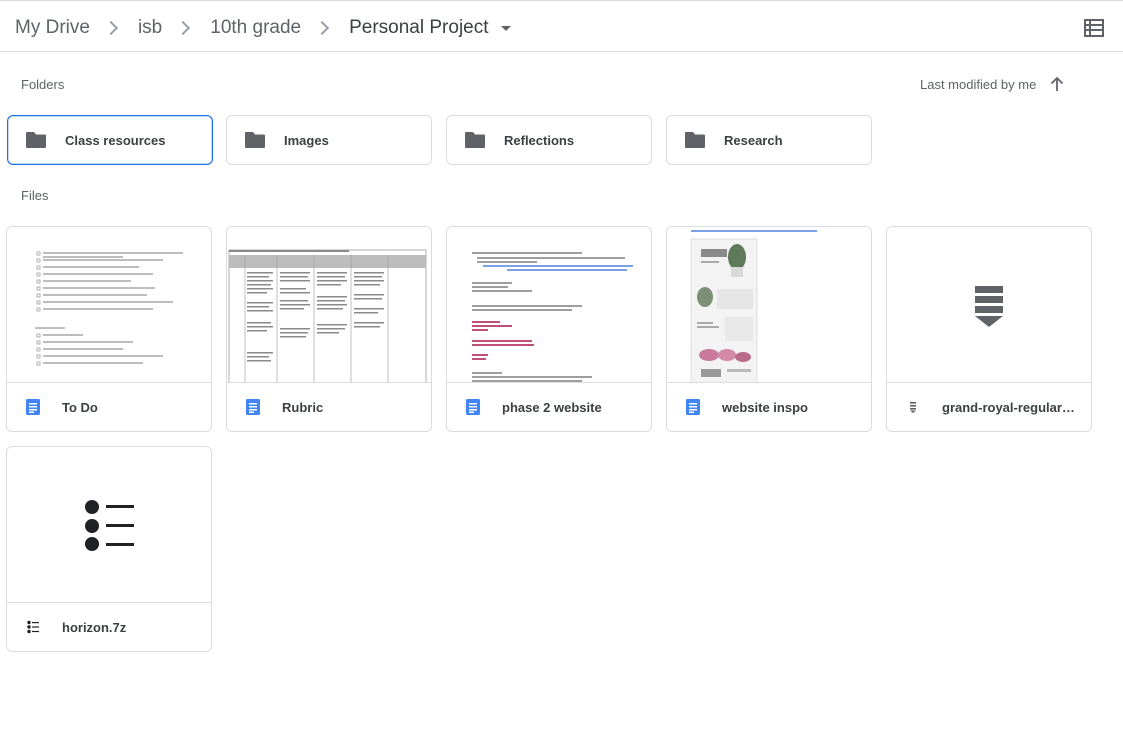  Describe the element at coordinates (505, 28) in the screenshot. I see `caret-down-icon` at that location.